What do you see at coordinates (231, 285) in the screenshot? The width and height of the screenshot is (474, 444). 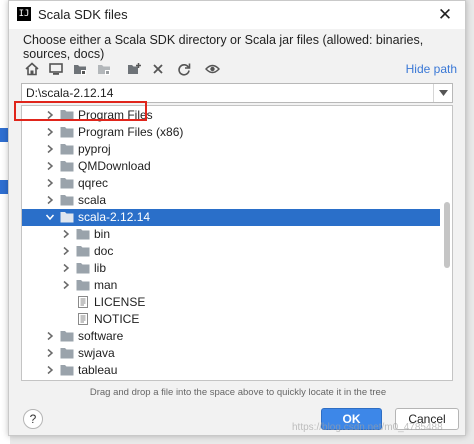 I see `tree-folder-row: man` at bounding box center [231, 285].